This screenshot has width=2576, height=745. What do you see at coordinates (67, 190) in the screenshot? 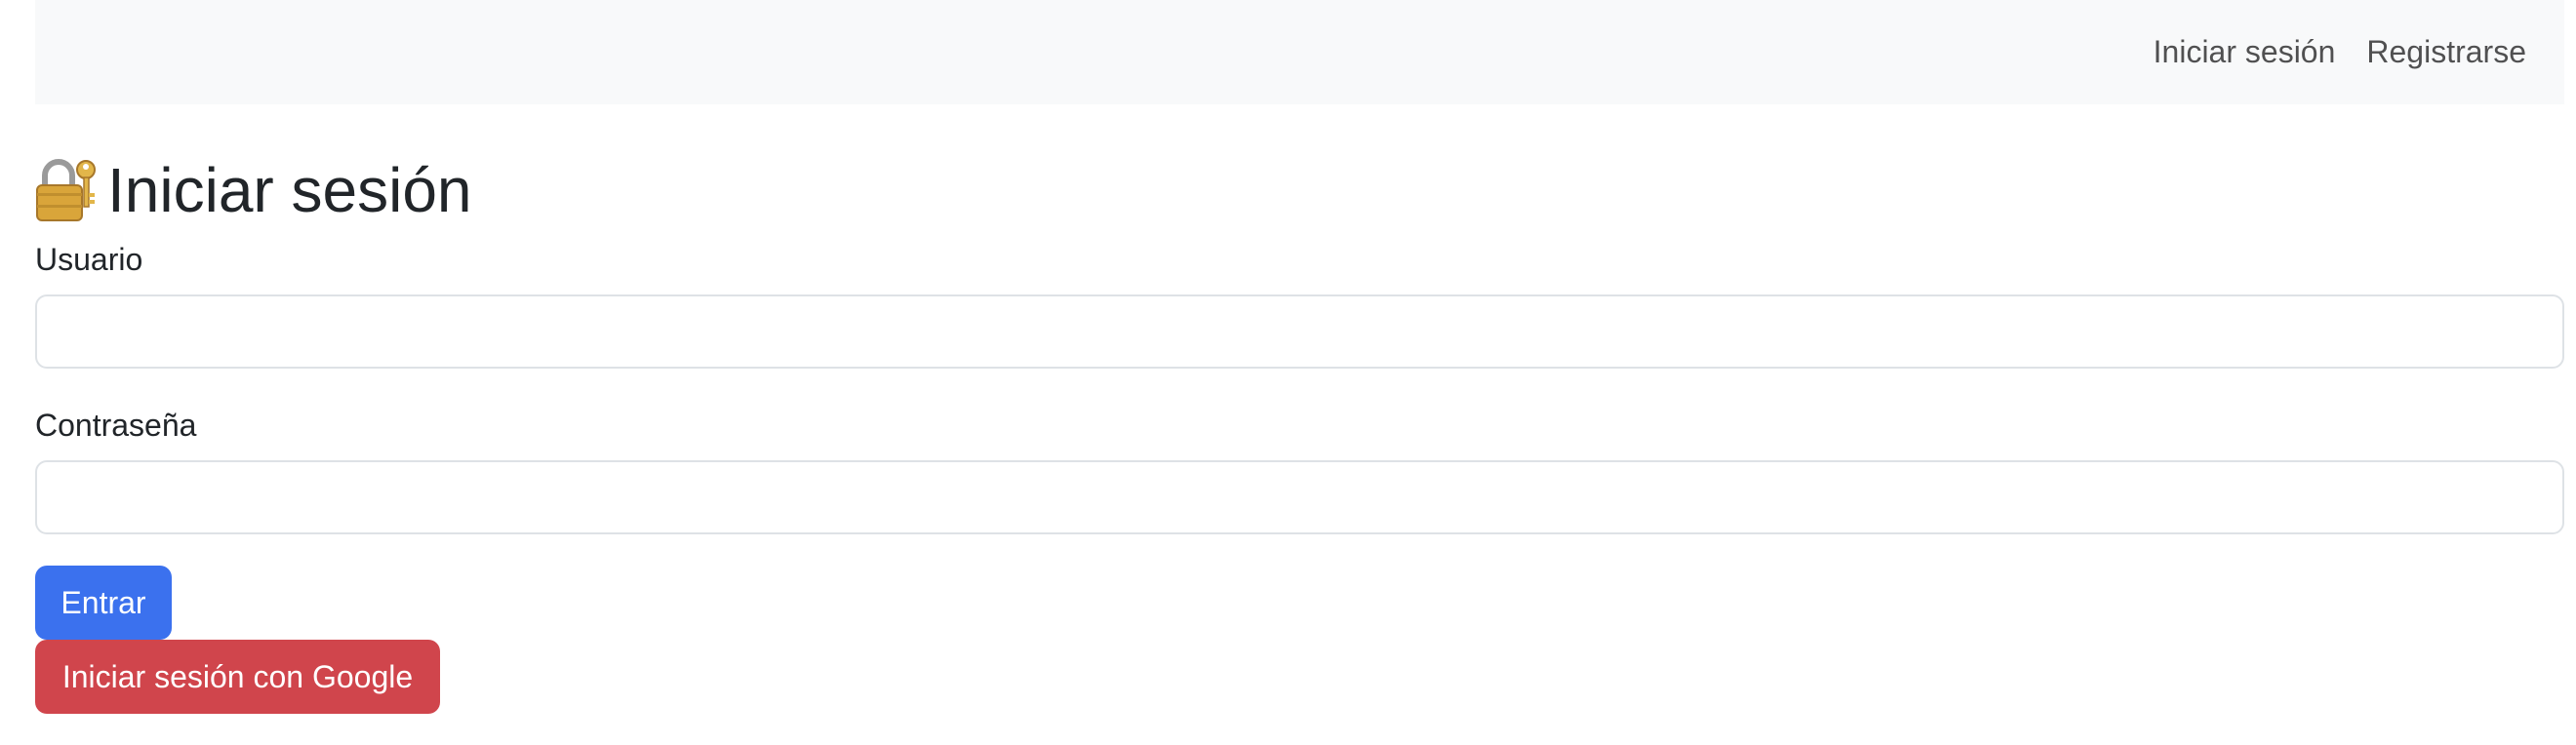
I see `locked-with-key-icon` at bounding box center [67, 190].